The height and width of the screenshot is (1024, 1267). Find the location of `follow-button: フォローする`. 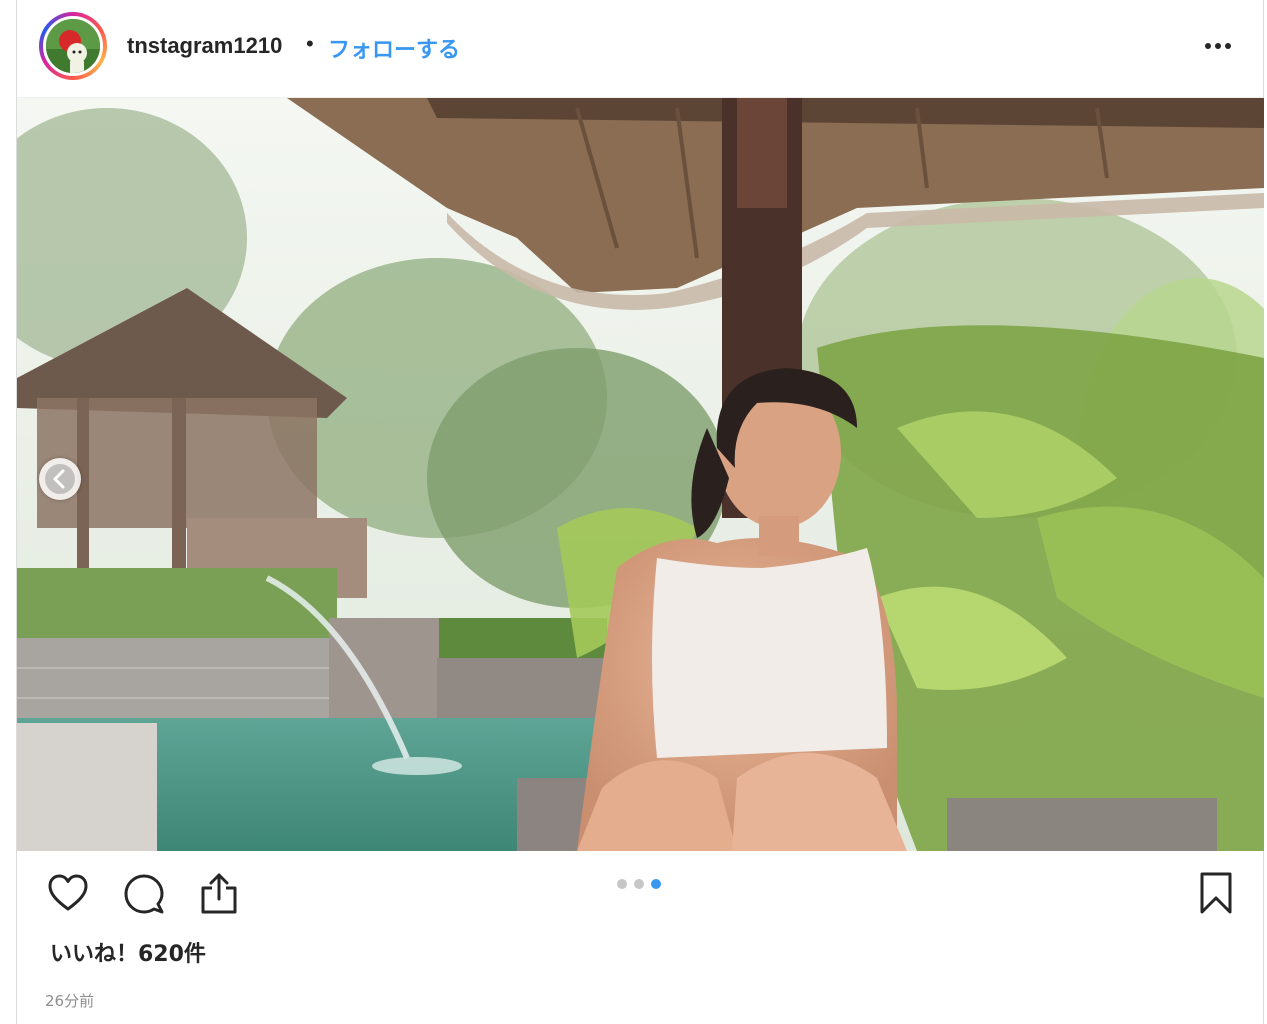

follow-button: フォローする is located at coordinates (394, 48).